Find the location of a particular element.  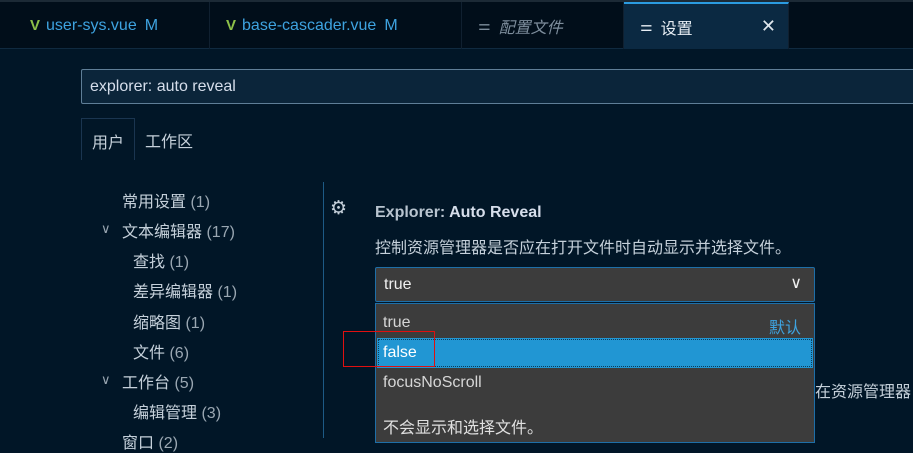

toc-item: 差异编辑器 (1) is located at coordinates (185, 290).